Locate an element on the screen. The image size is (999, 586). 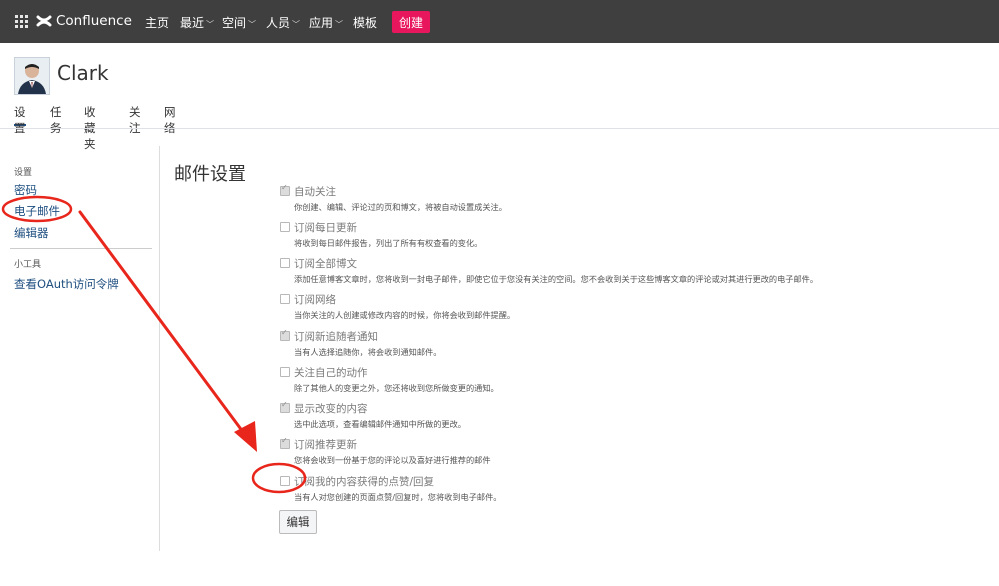
tab-tasks: 任务 is located at coordinates (56, 119).